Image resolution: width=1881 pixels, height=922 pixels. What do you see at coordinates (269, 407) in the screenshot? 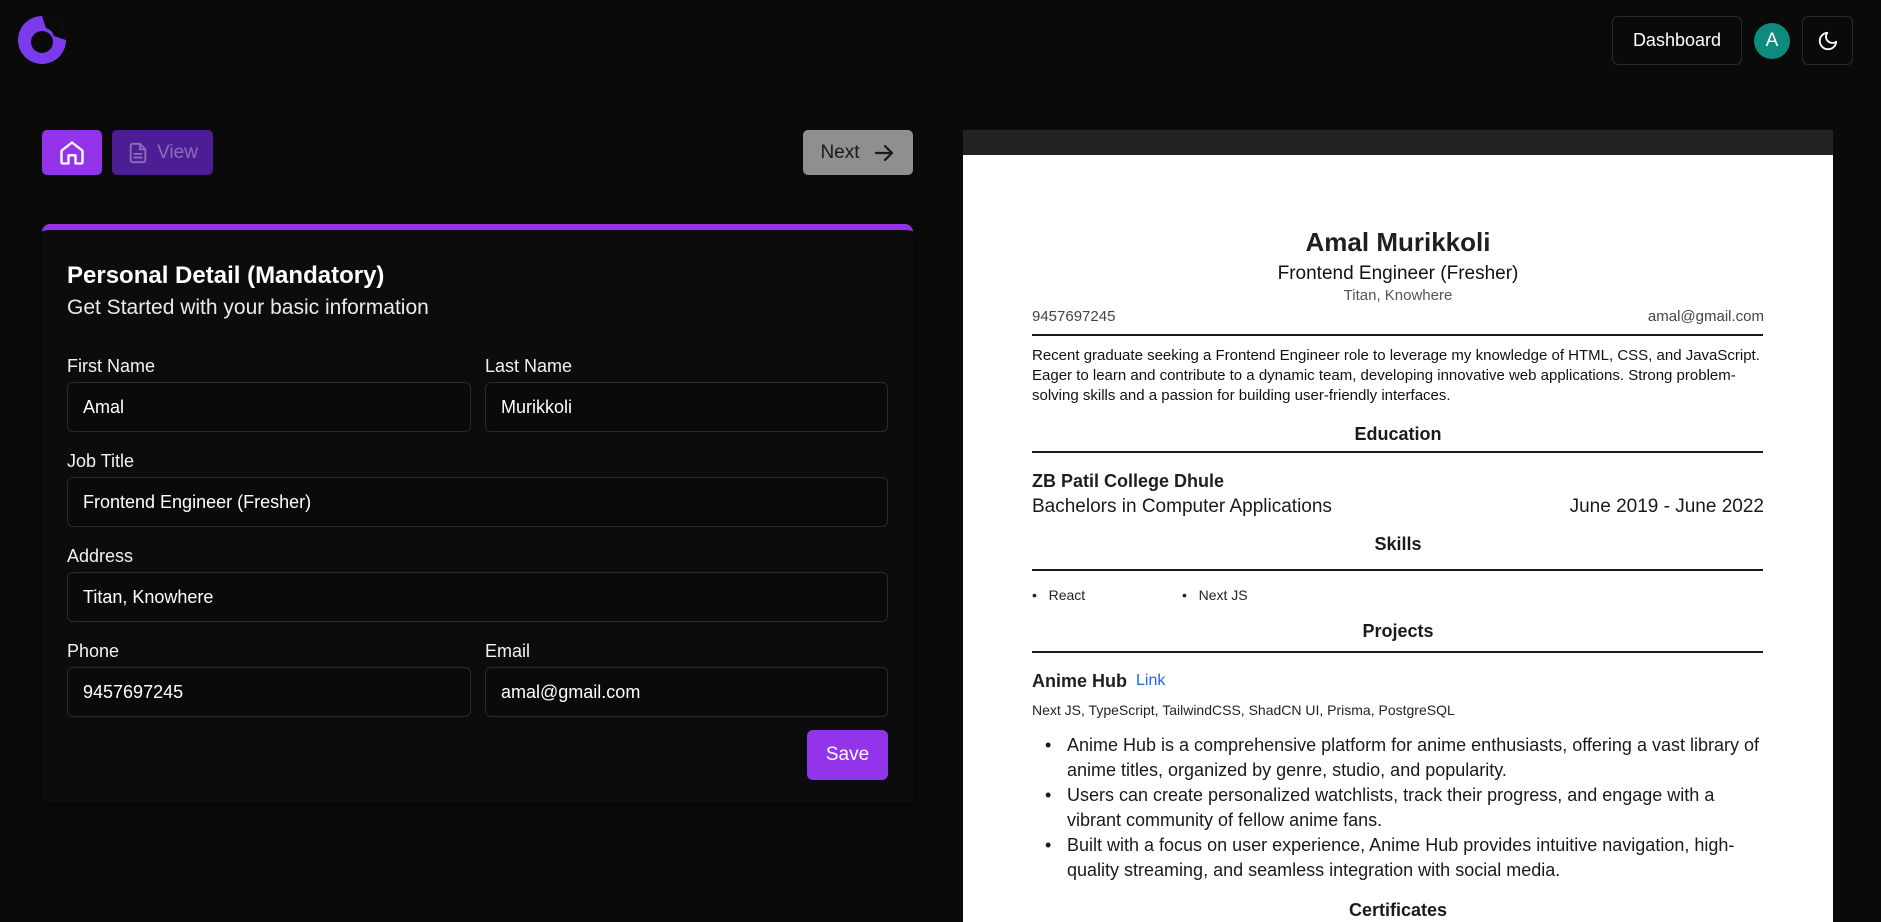
I see `first-name-field` at bounding box center [269, 407].